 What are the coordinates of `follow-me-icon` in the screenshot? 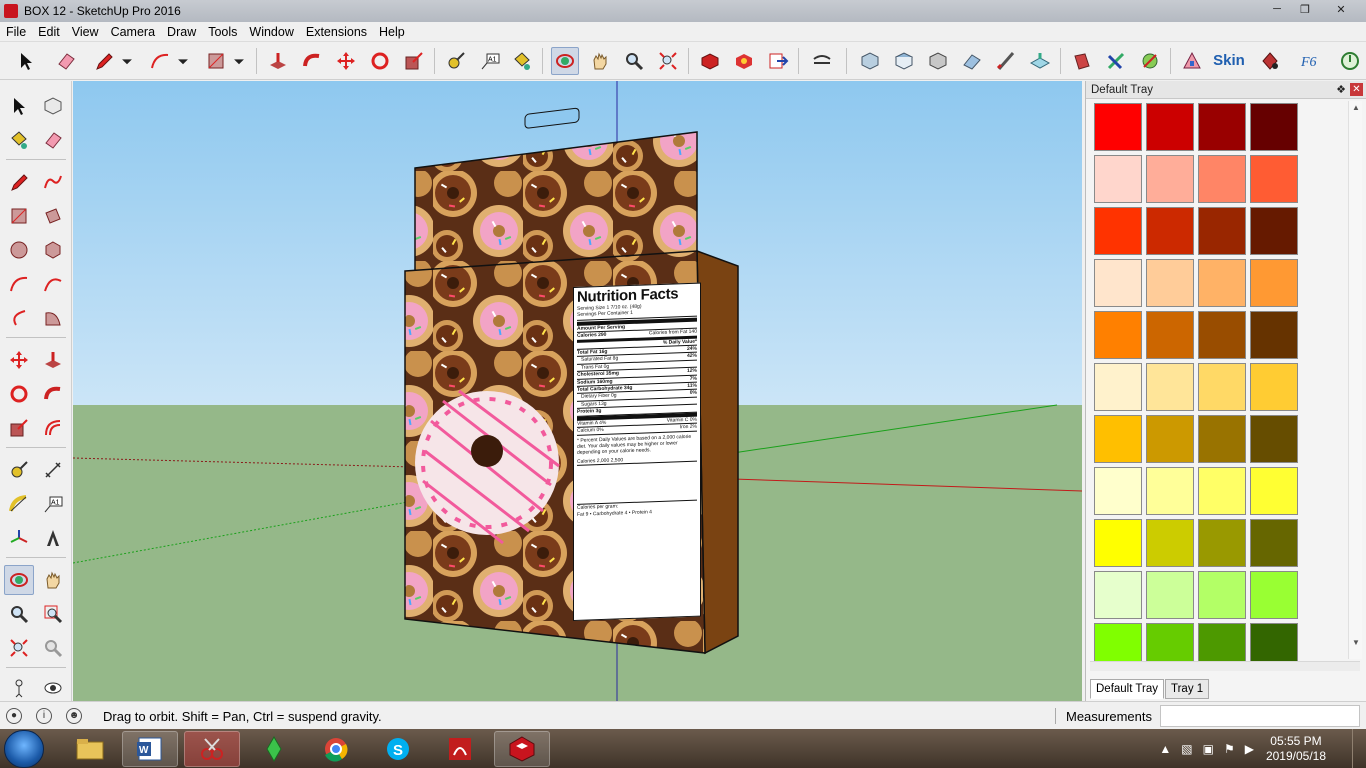 It's located at (312, 61).